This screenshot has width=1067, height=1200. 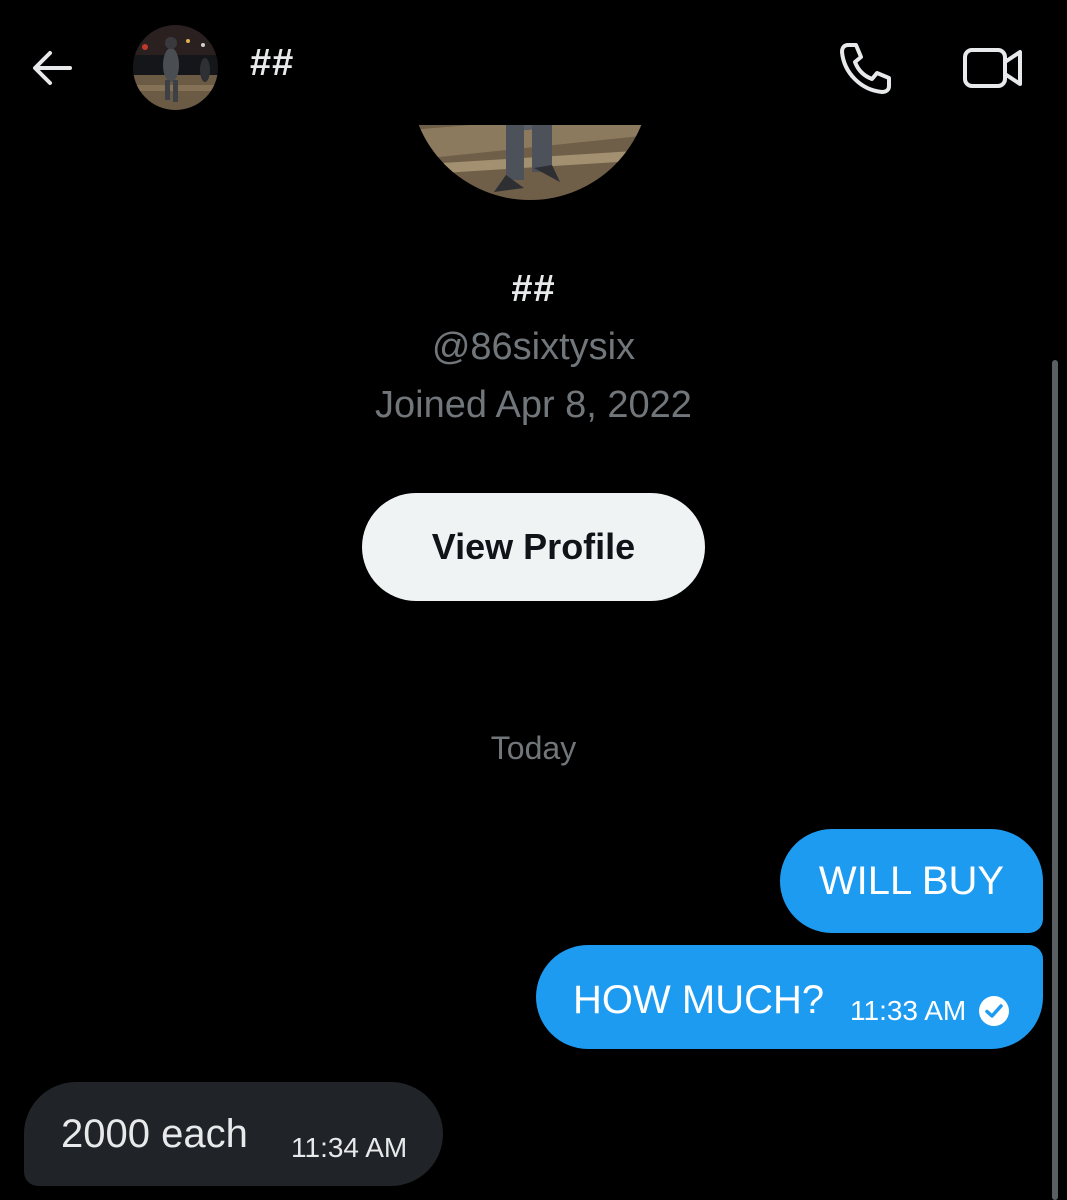 What do you see at coordinates (349, 1147) in the screenshot?
I see `message-timestamp: 11:34 AM` at bounding box center [349, 1147].